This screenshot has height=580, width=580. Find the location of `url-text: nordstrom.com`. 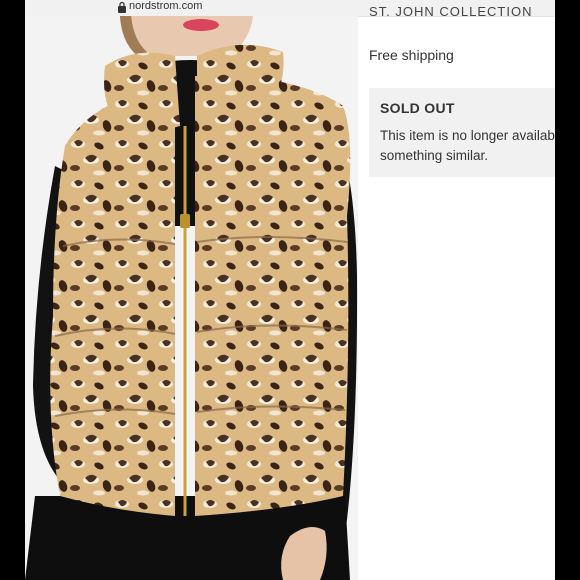

url-text: nordstrom.com is located at coordinates (166, 6).